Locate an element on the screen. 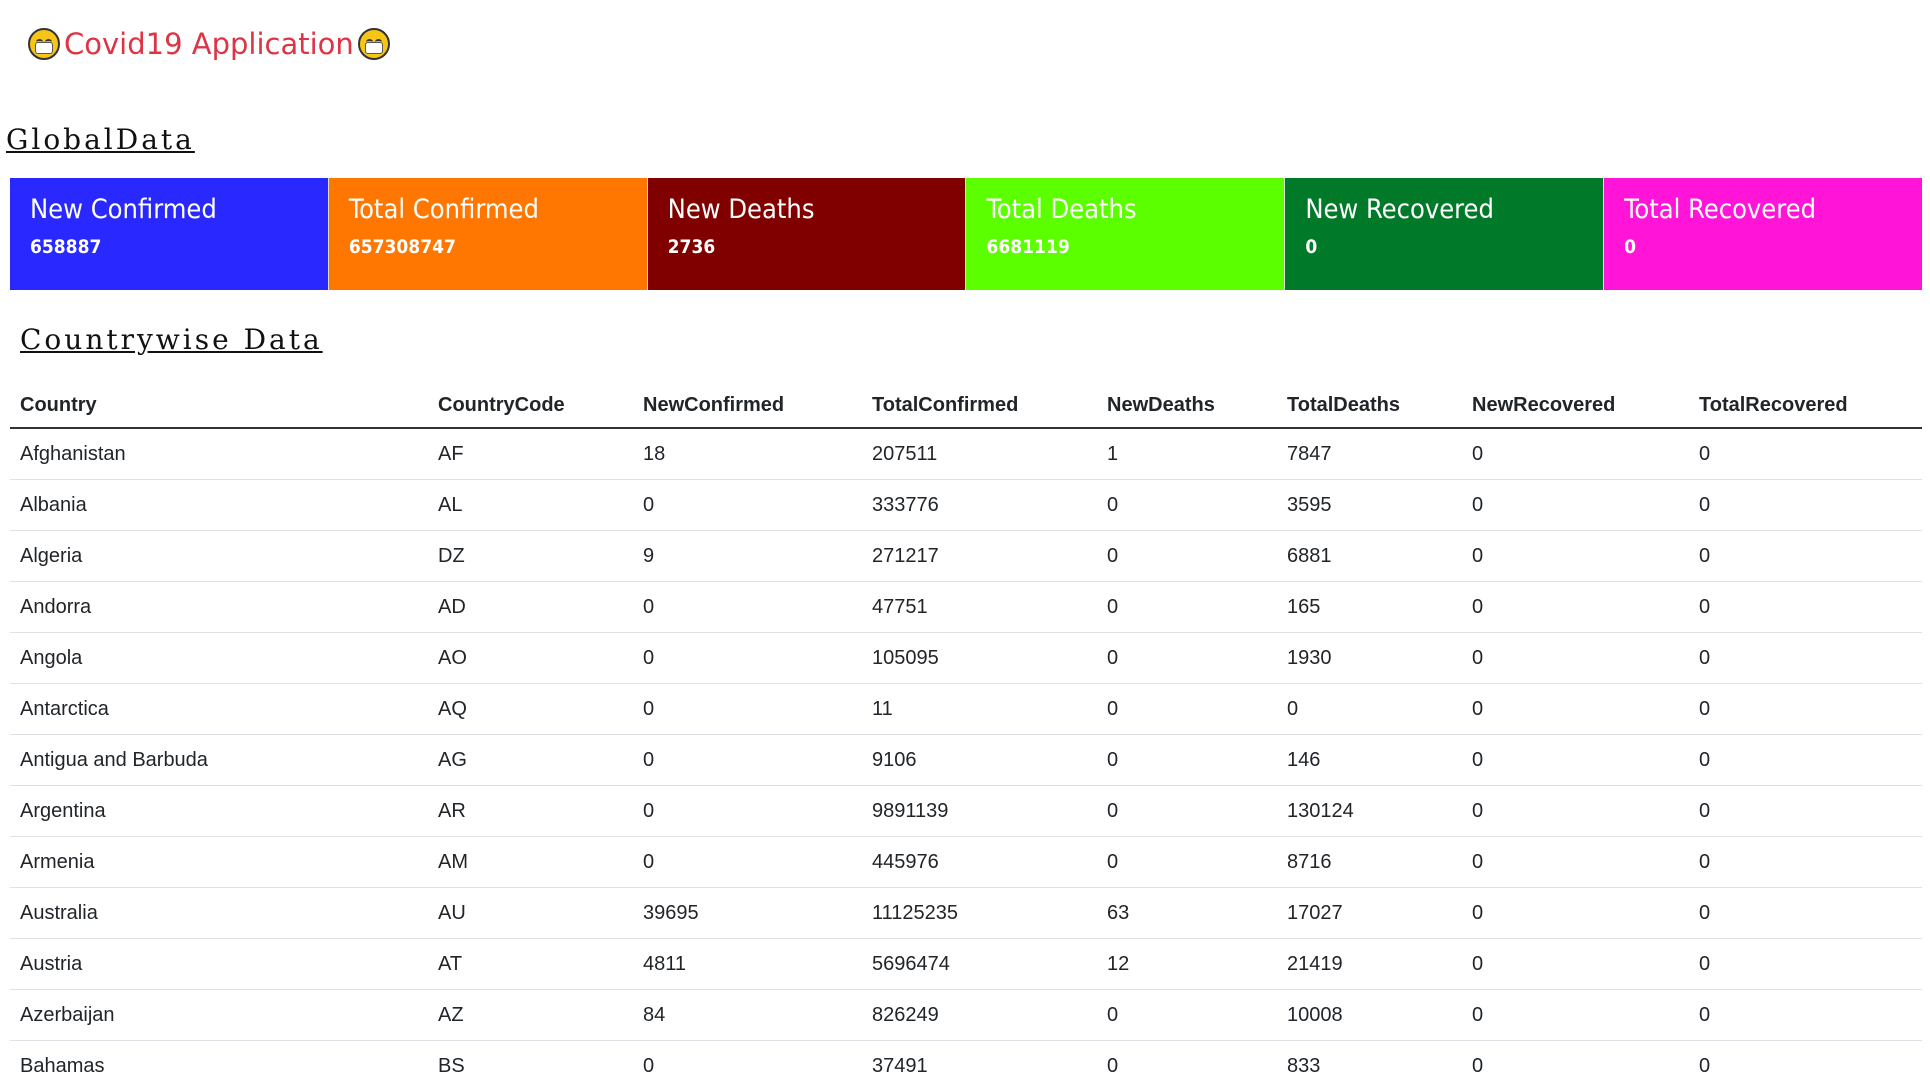  table-row: Algeria DZ 9 271217 0 6881 0 0 is located at coordinates (966, 556).